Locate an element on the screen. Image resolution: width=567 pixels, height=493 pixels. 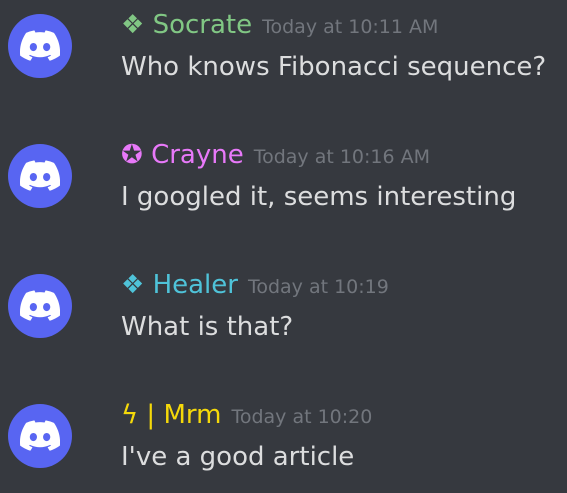
message-text: Who knows Fibonacci sequence? is located at coordinates (334, 67).